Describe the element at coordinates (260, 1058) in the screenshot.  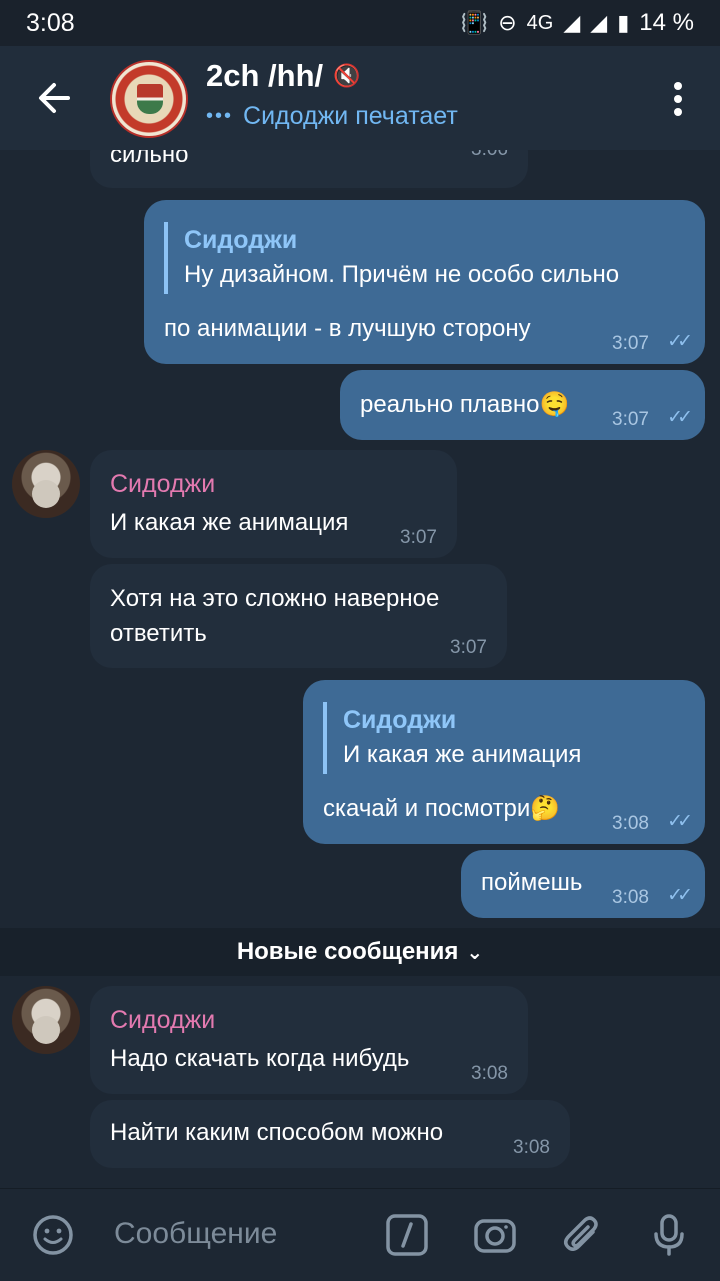
I see `message-text: Надо скачать когда нибудь` at that location.